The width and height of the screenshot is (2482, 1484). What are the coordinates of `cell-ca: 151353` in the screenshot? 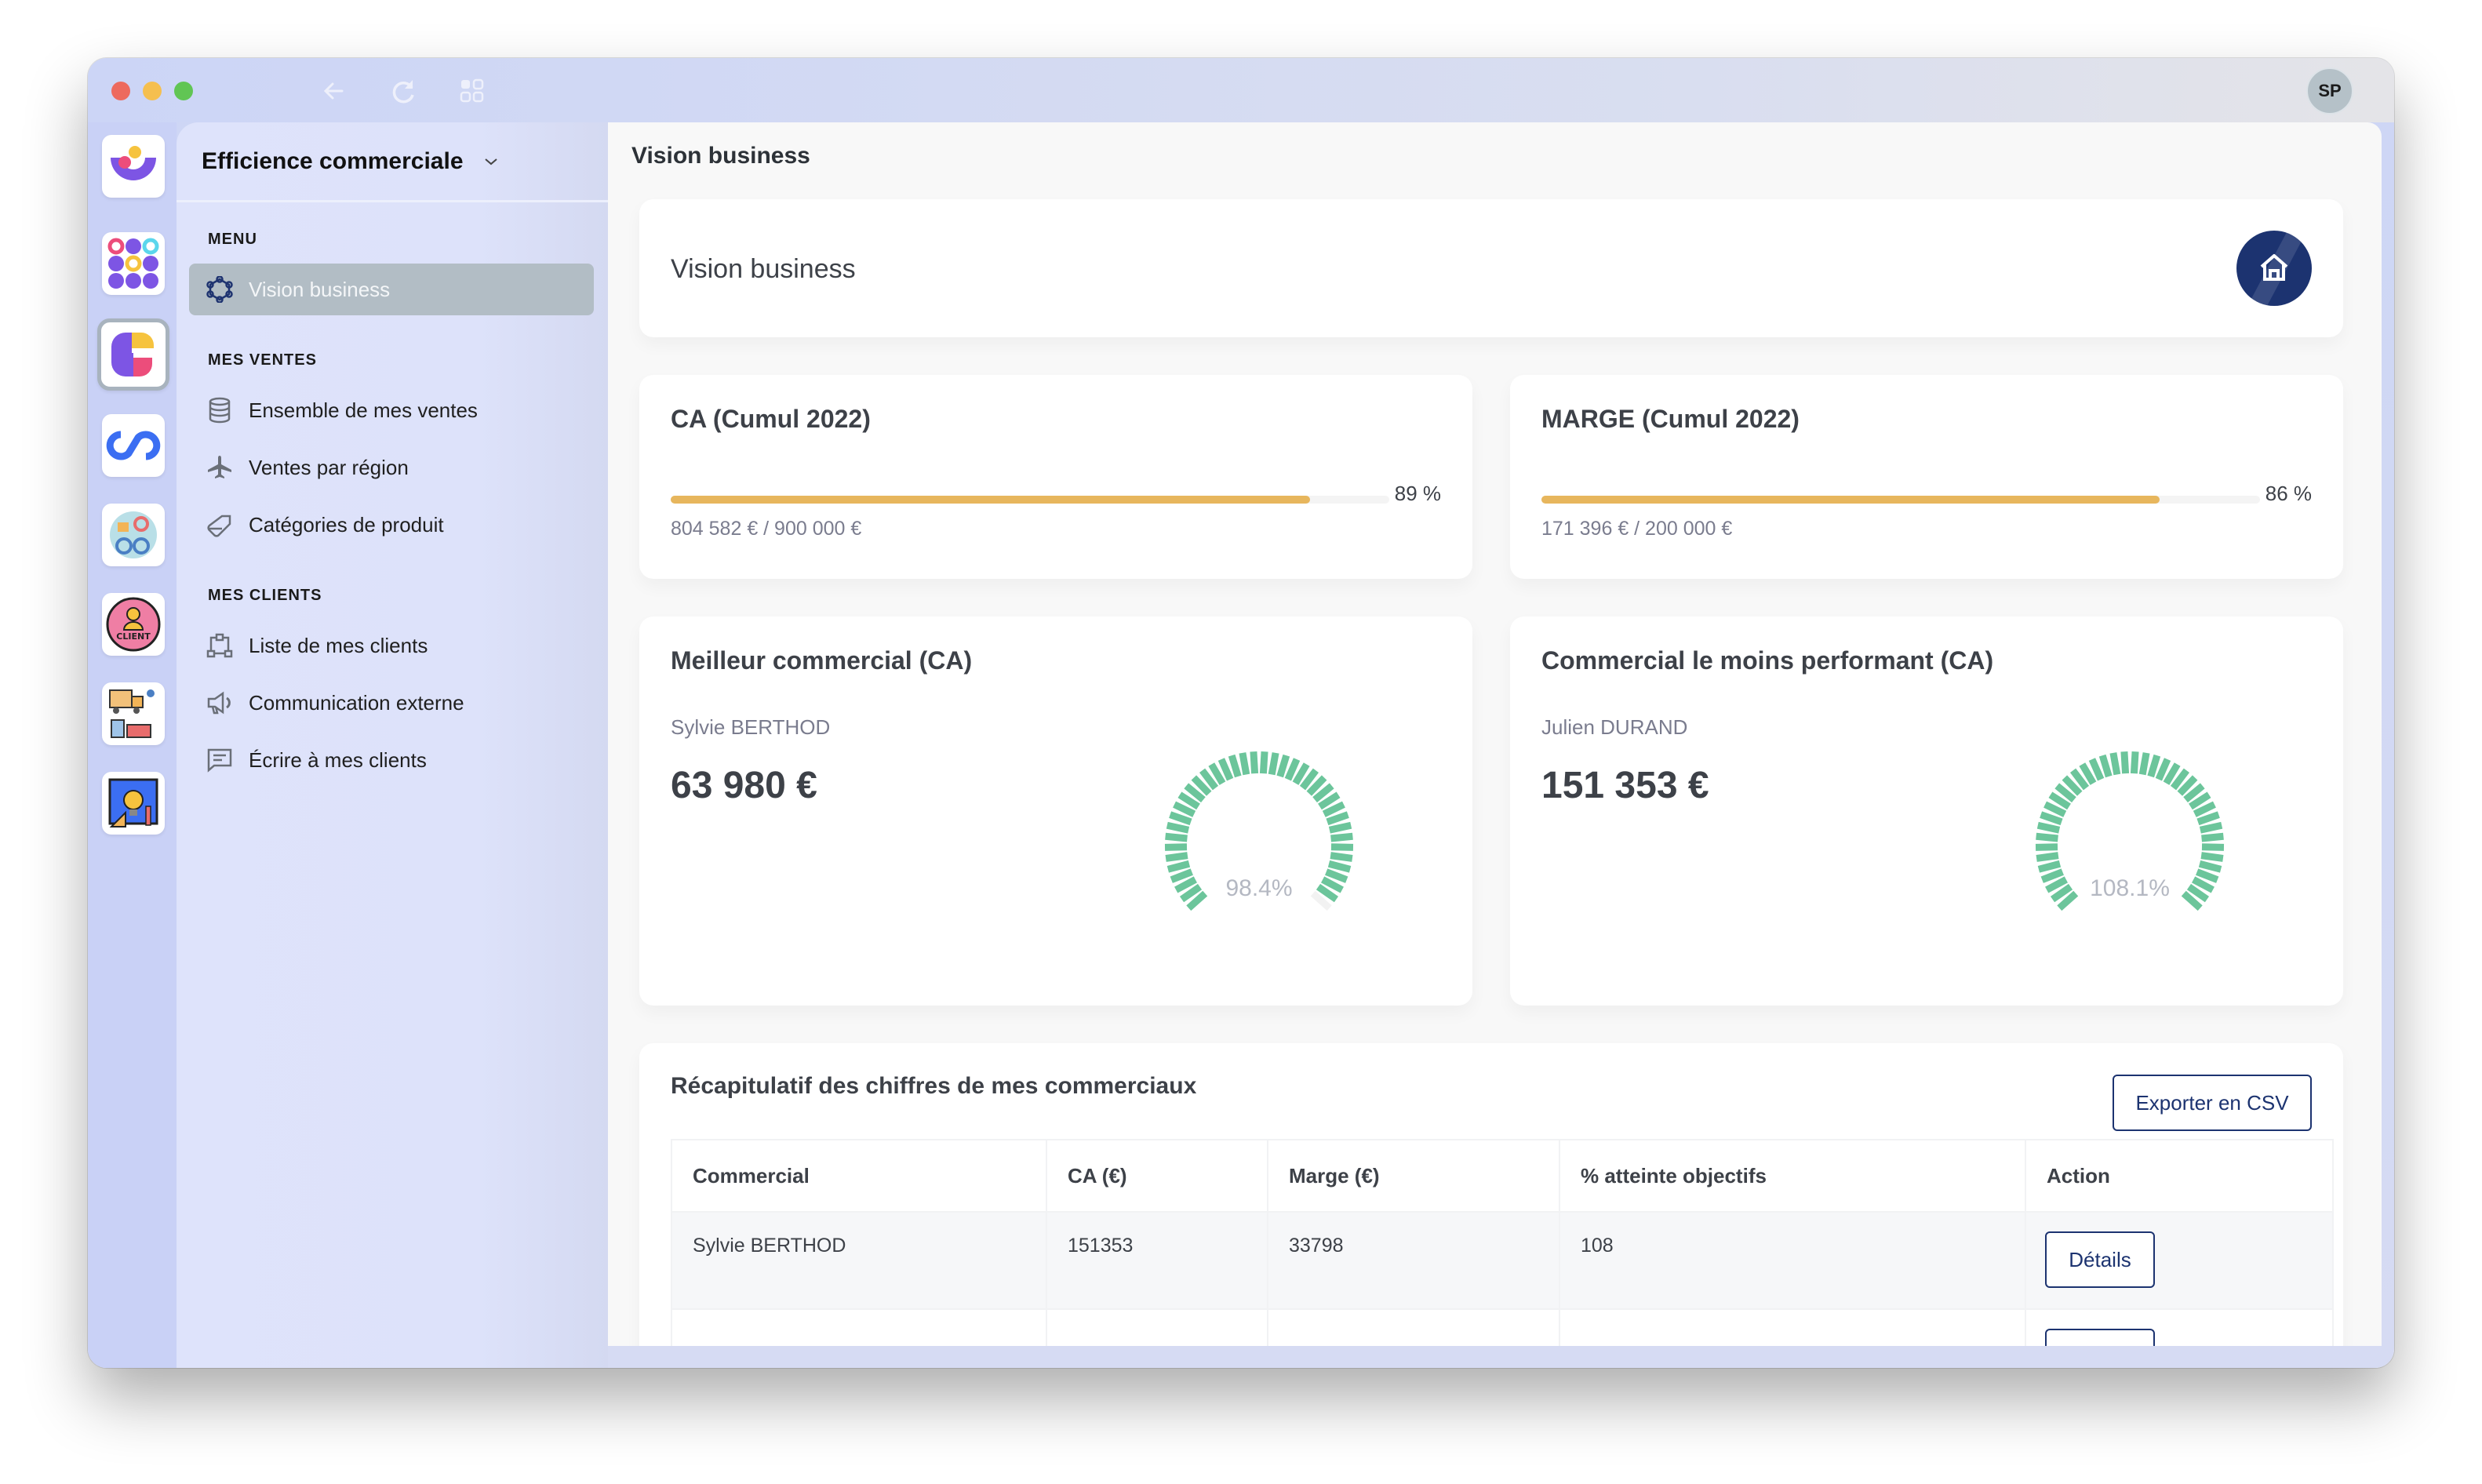 It's located at (1157, 1260).